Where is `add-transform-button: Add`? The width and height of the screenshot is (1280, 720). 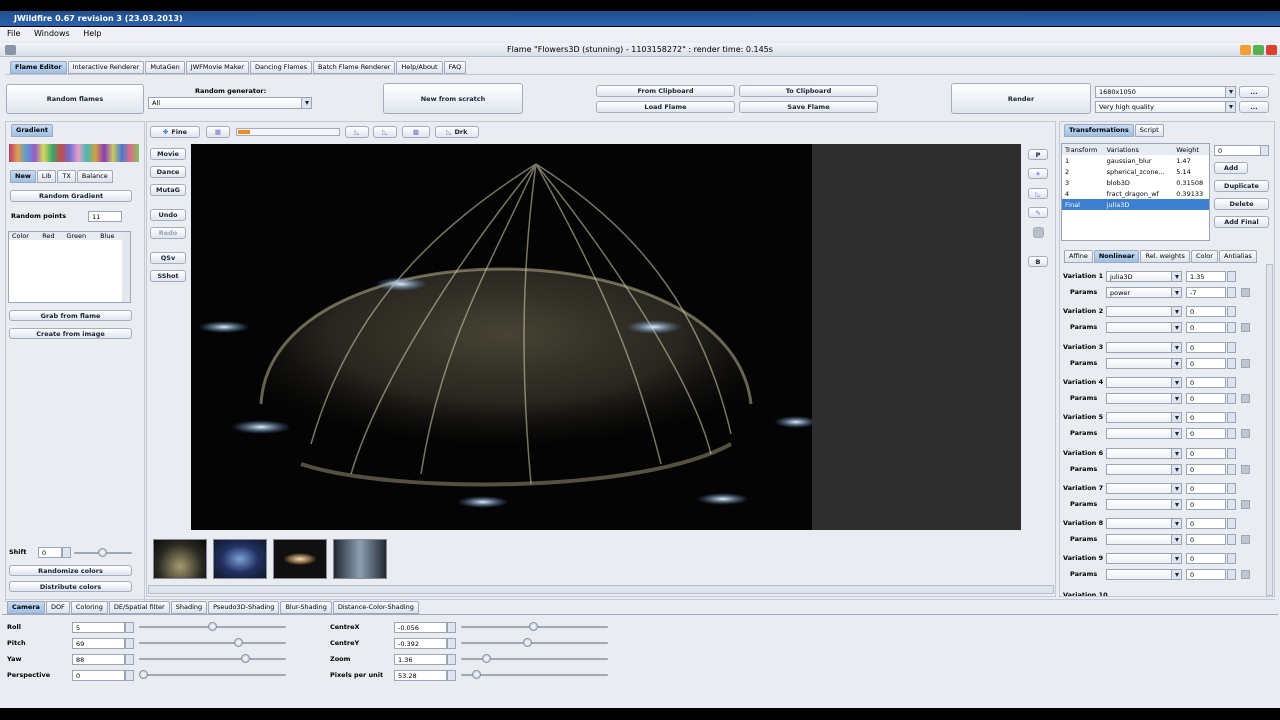 add-transform-button: Add is located at coordinates (1231, 168).